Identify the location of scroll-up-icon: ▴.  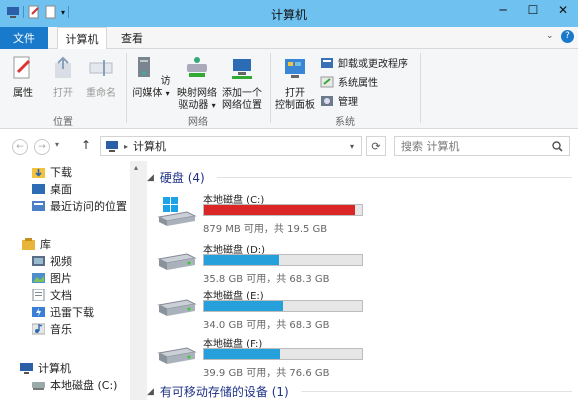
(136, 167).